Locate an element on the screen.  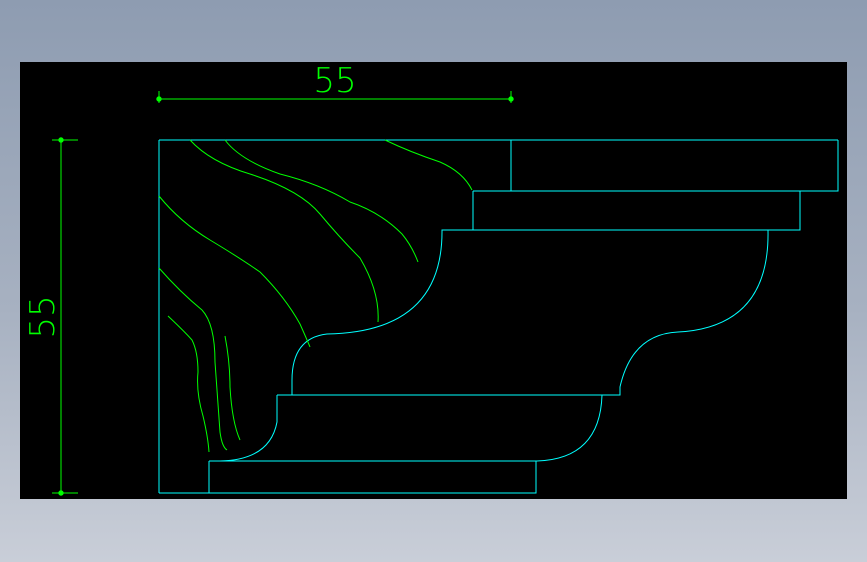
top-fillet-block is located at coordinates (674, 166).